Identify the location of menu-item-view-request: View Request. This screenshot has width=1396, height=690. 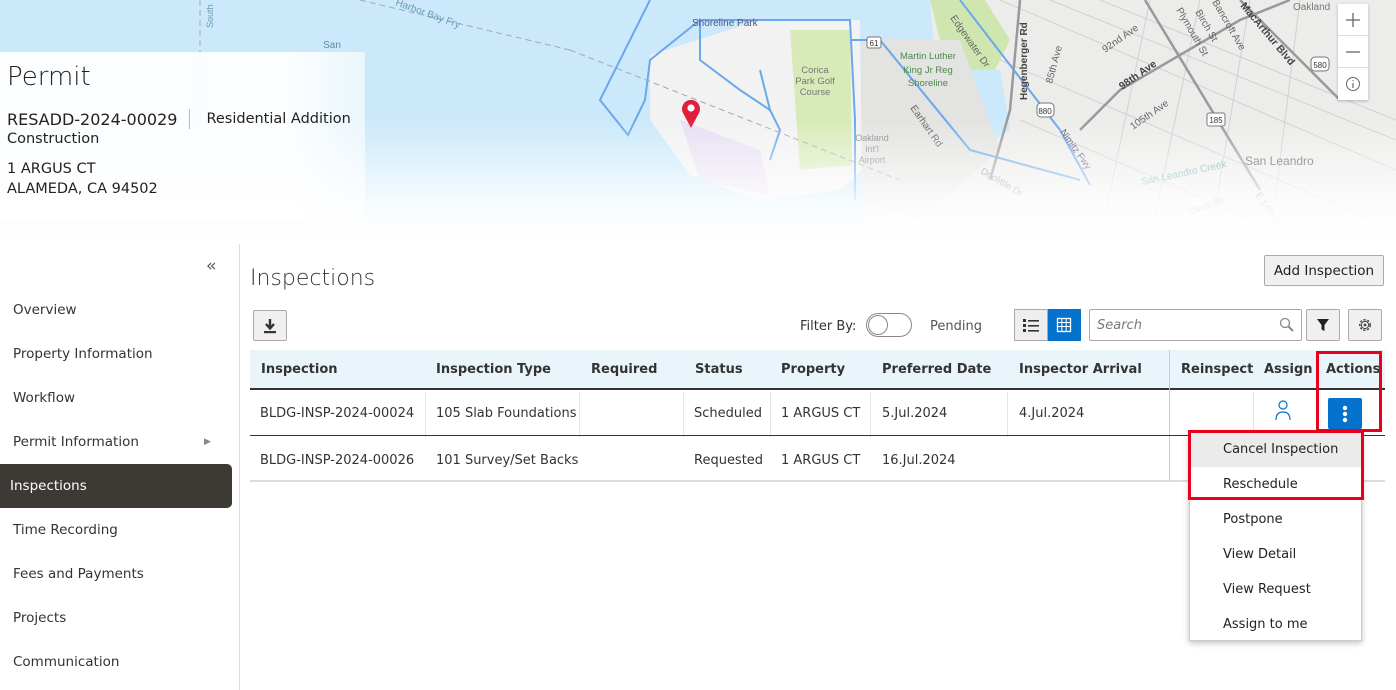
(1275, 589).